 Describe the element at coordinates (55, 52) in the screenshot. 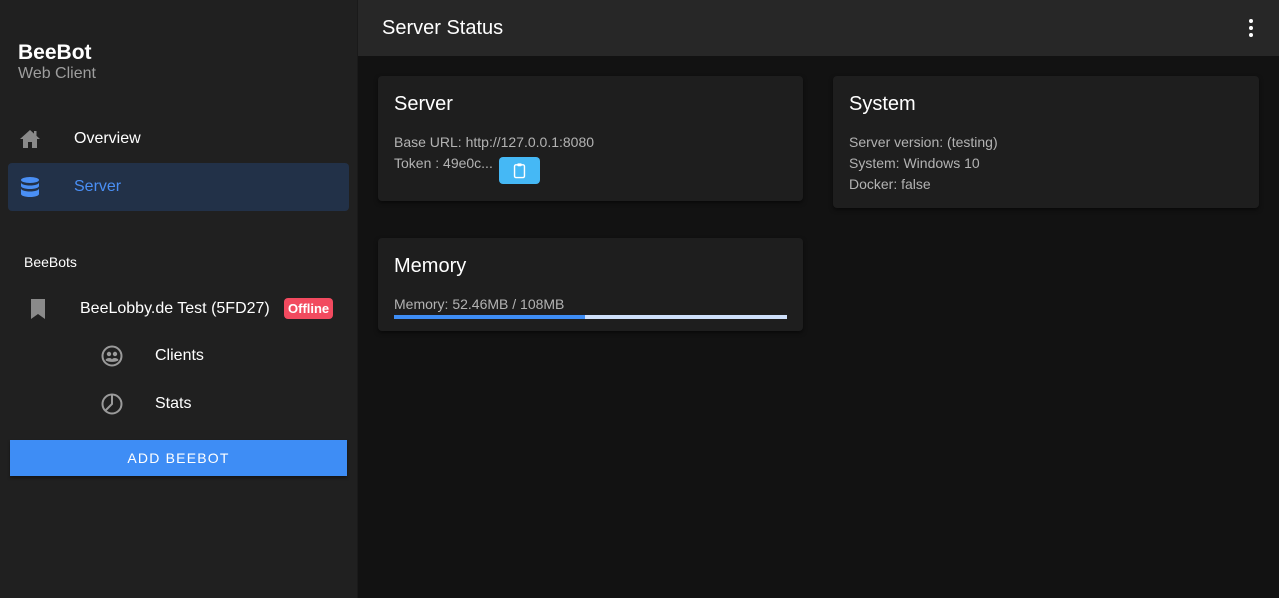

I see `app-title: BeeBot` at that location.